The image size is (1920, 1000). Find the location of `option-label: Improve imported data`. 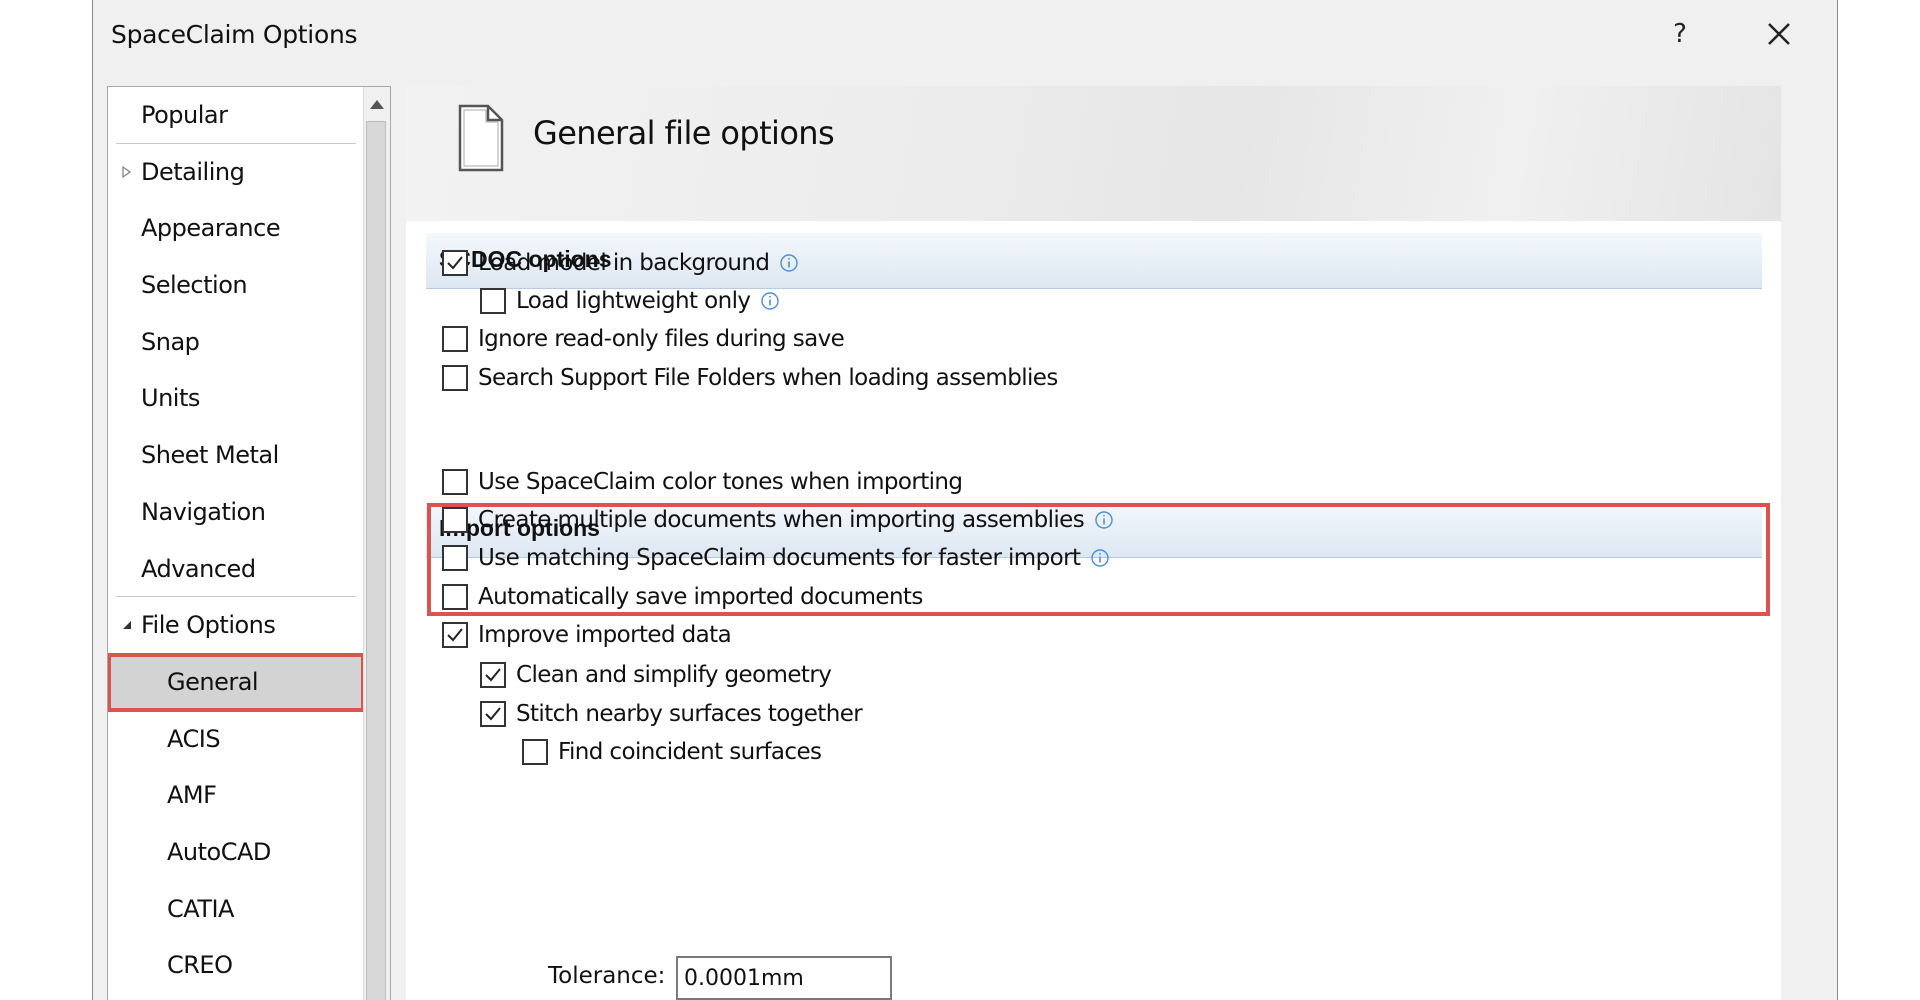

option-label: Improve imported data is located at coordinates (605, 635).